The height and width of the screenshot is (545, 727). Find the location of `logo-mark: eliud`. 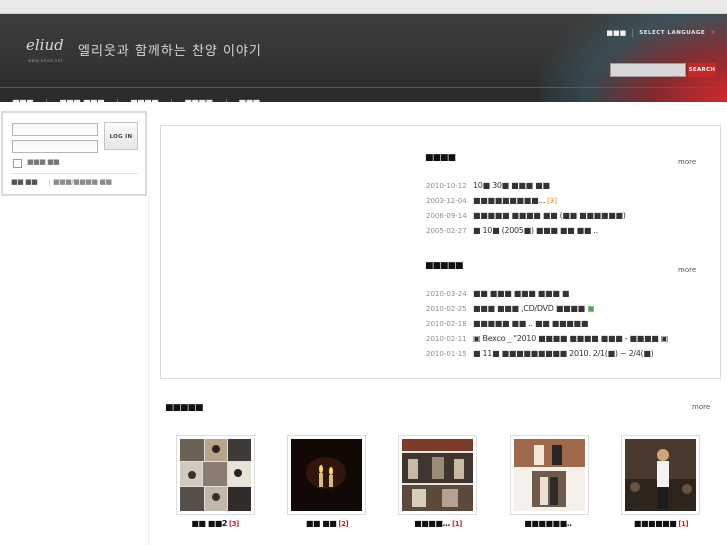

logo-mark: eliud is located at coordinates (45, 45).